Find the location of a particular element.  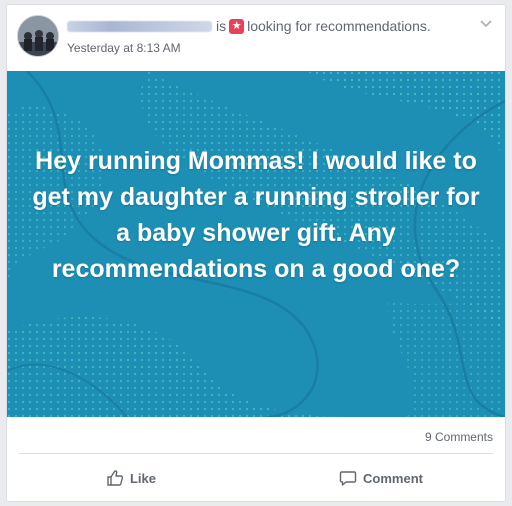

comments-count-link: 9 Comments is located at coordinates (459, 437).